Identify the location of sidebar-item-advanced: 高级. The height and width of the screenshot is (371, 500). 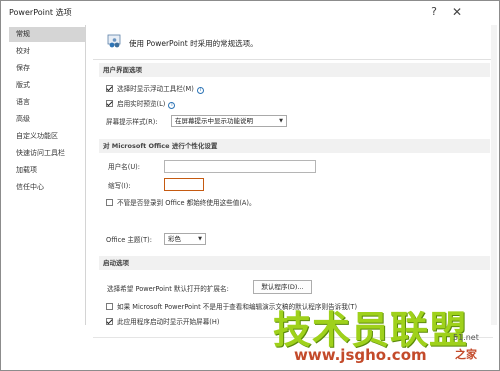
(47, 119).